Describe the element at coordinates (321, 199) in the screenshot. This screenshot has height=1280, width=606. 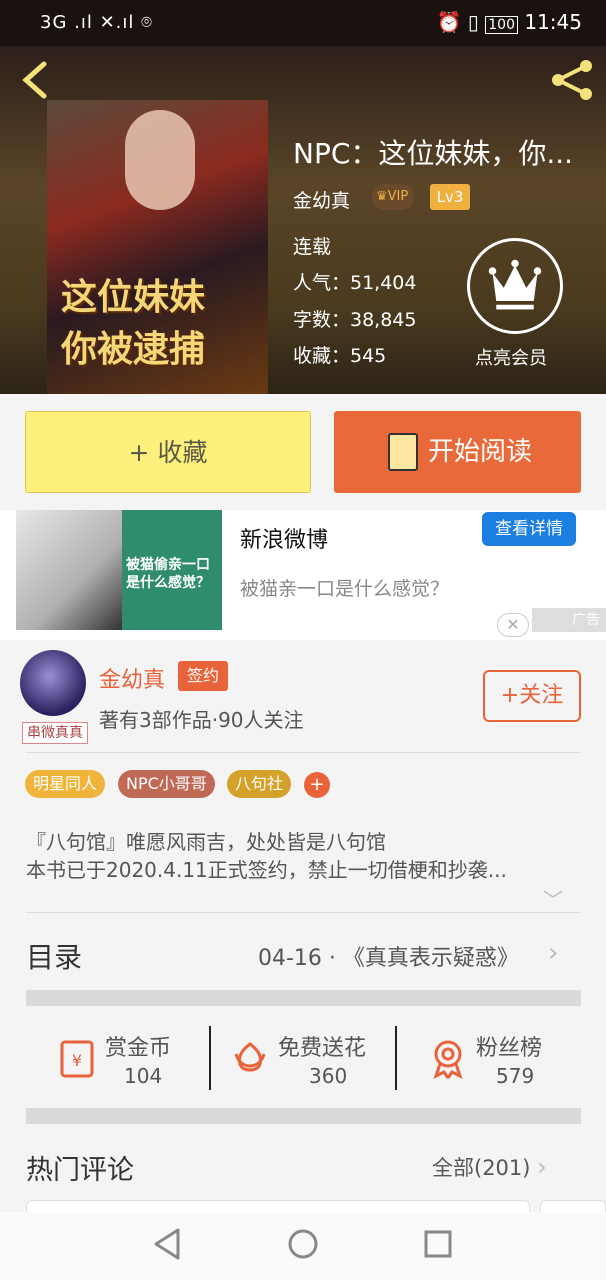
I see `author-name: 金幼真` at that location.